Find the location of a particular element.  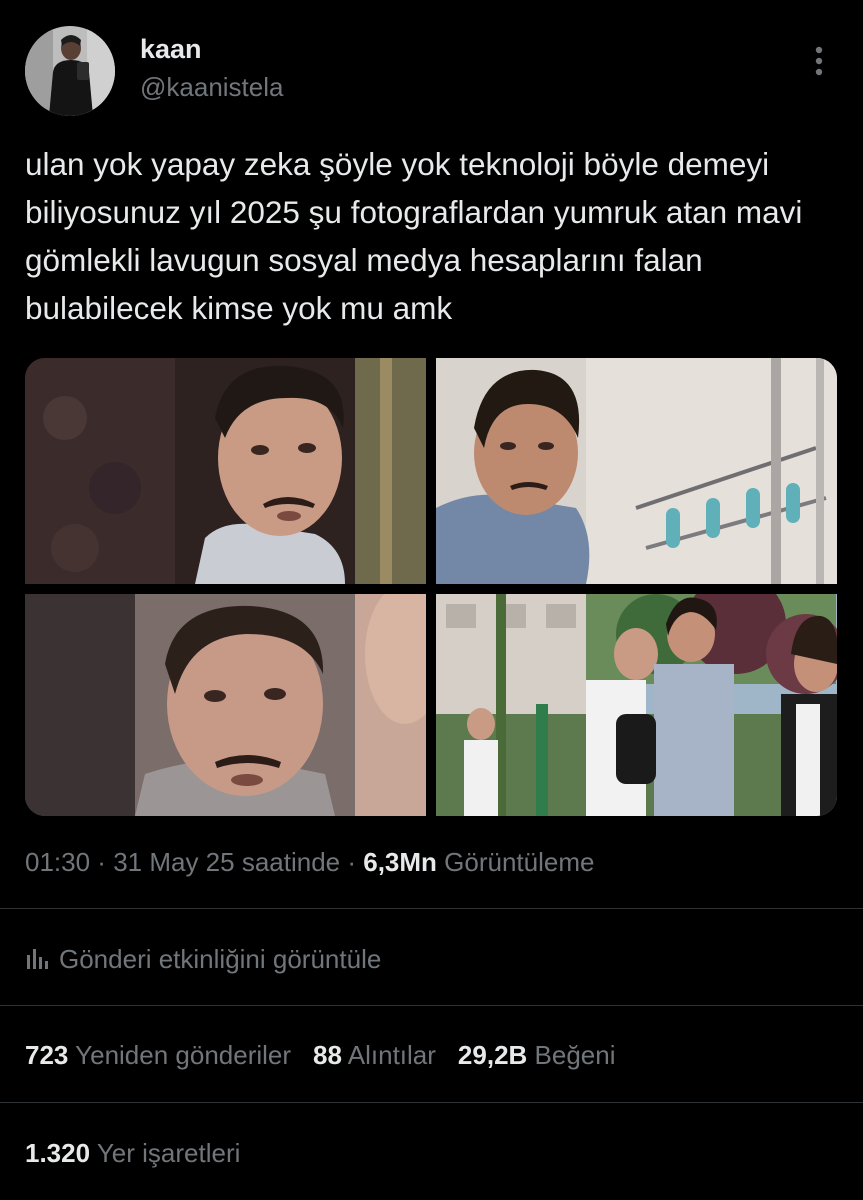

likes-label: Beğeni is located at coordinates (575, 1055).